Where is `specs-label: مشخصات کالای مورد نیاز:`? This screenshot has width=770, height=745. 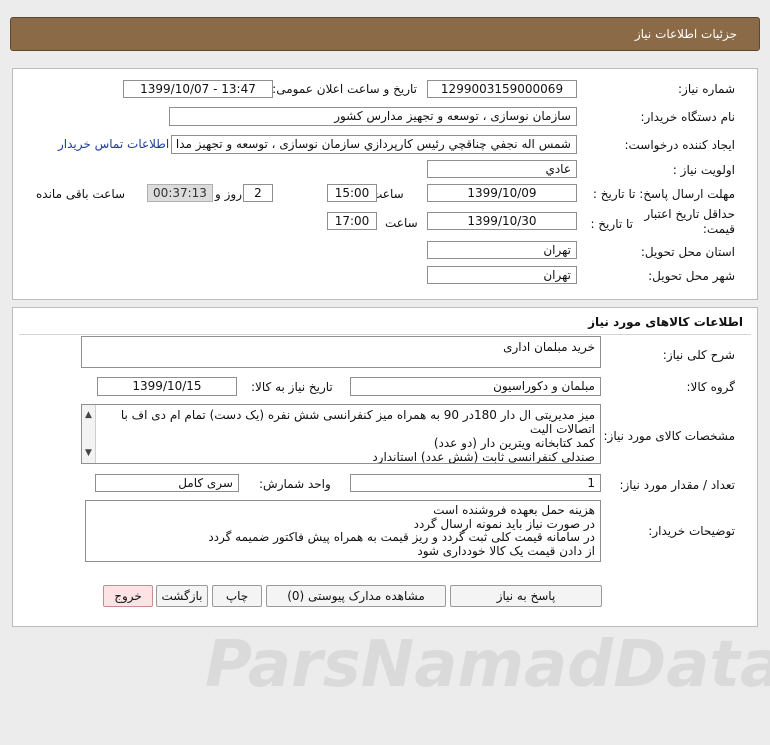 specs-label: مشخصات کالای مورد نیاز: is located at coordinates (669, 436).